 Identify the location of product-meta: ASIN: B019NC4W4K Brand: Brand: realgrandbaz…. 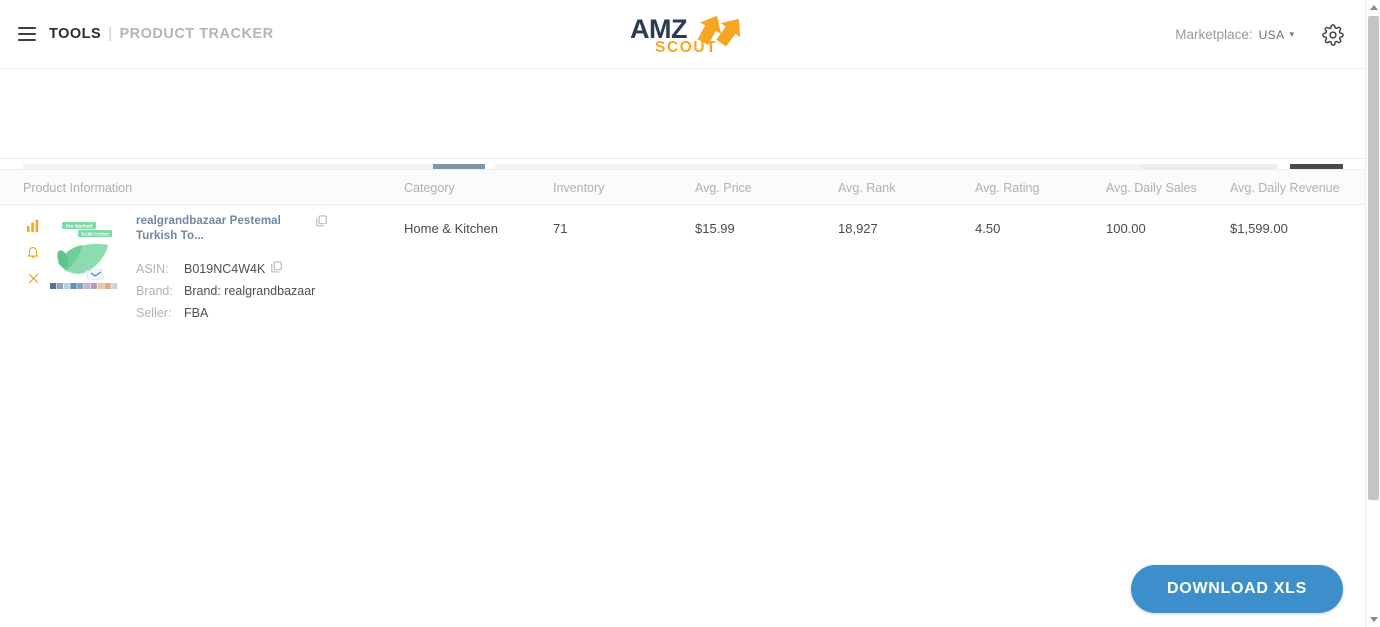
(231, 291).